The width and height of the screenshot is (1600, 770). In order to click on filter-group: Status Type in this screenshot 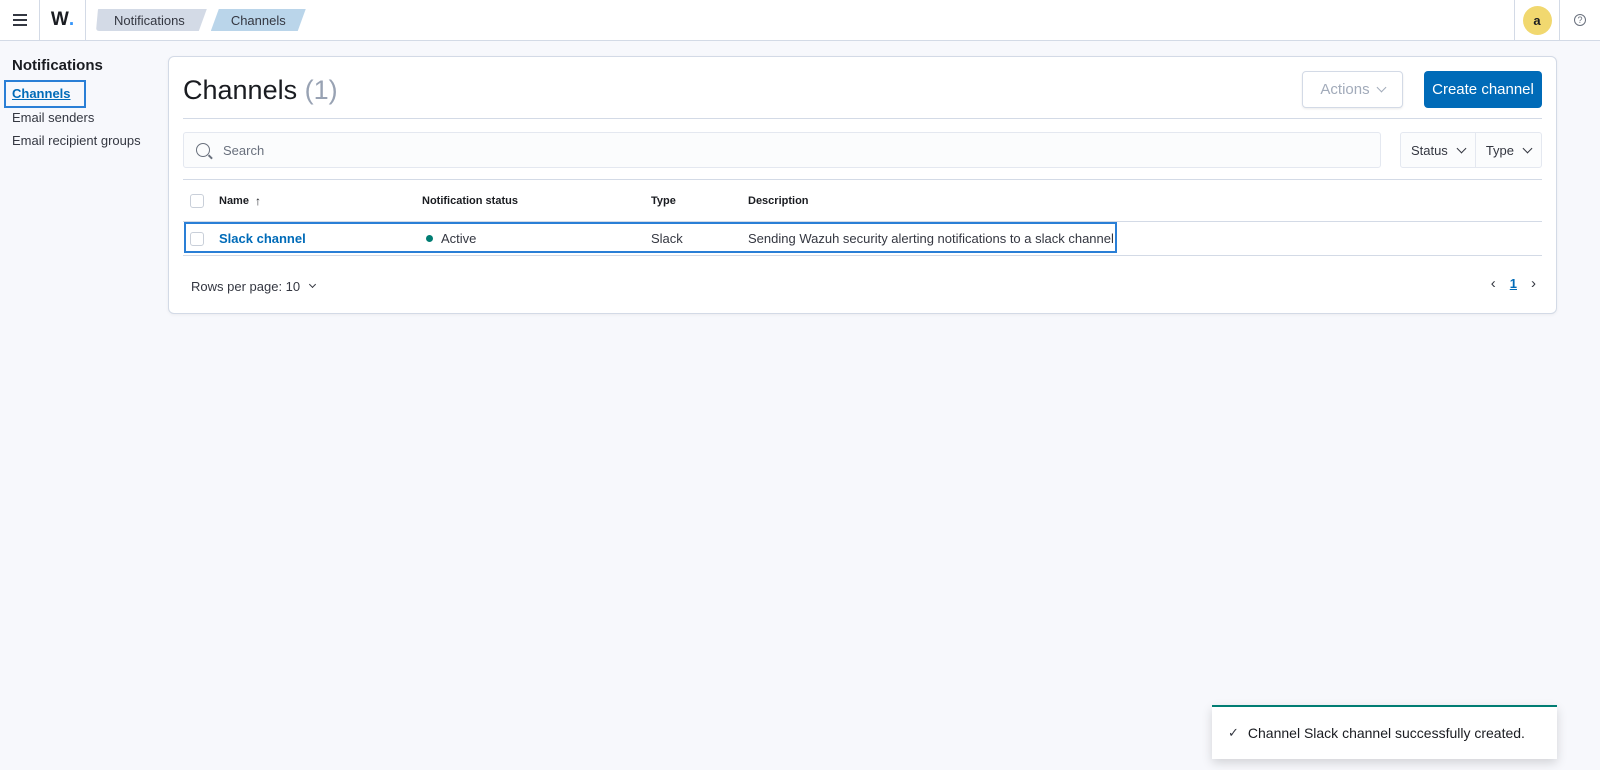, I will do `click(1470, 150)`.